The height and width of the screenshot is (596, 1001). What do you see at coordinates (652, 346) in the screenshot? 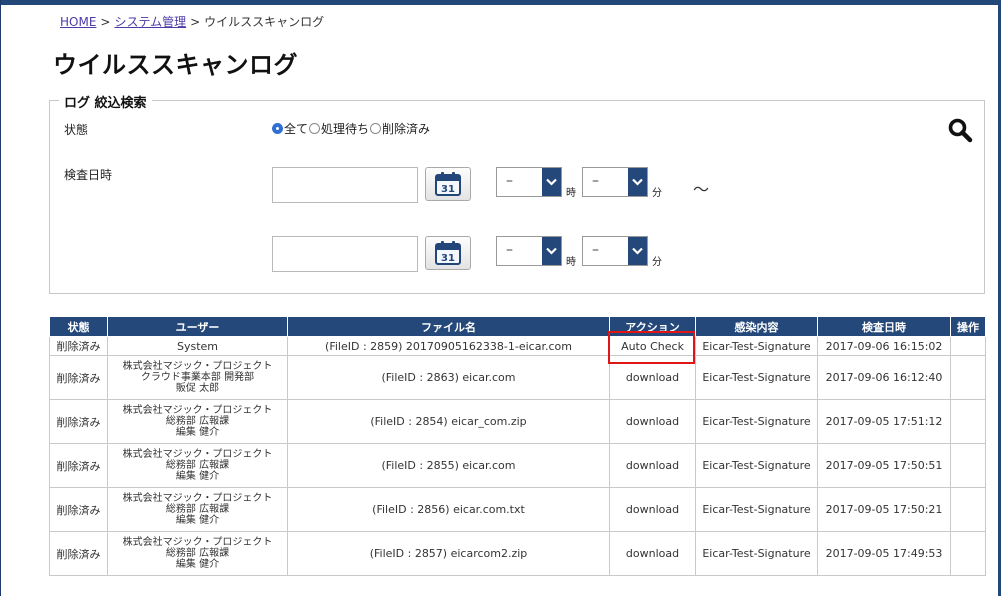
I see `action-cell: Auto Check` at bounding box center [652, 346].